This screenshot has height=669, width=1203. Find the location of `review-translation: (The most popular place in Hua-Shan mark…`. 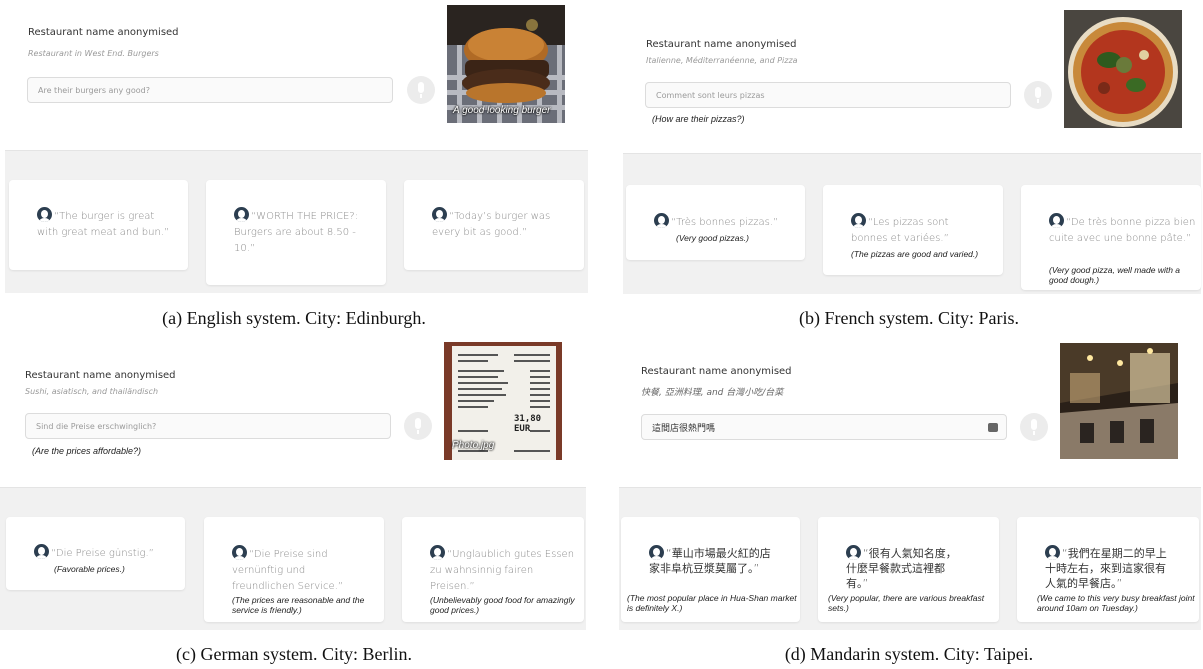

review-translation: (The most popular place in Hua-Shan mark… is located at coordinates (712, 603).